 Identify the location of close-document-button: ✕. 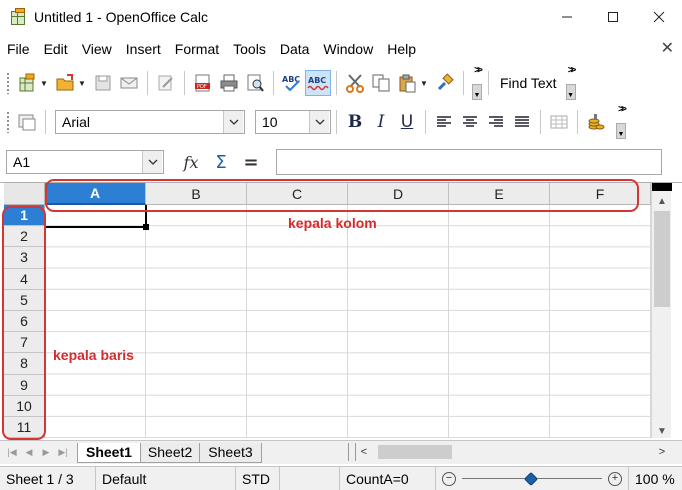
(667, 48).